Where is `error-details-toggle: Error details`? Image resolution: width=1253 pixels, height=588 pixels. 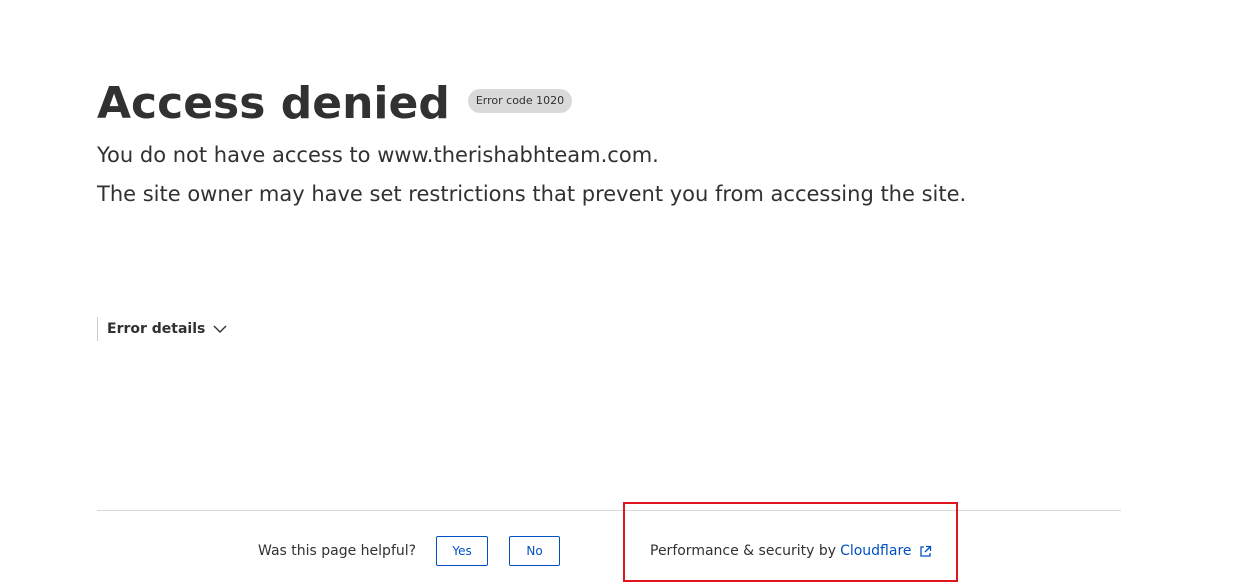
error-details-toggle: Error details is located at coordinates (162, 329).